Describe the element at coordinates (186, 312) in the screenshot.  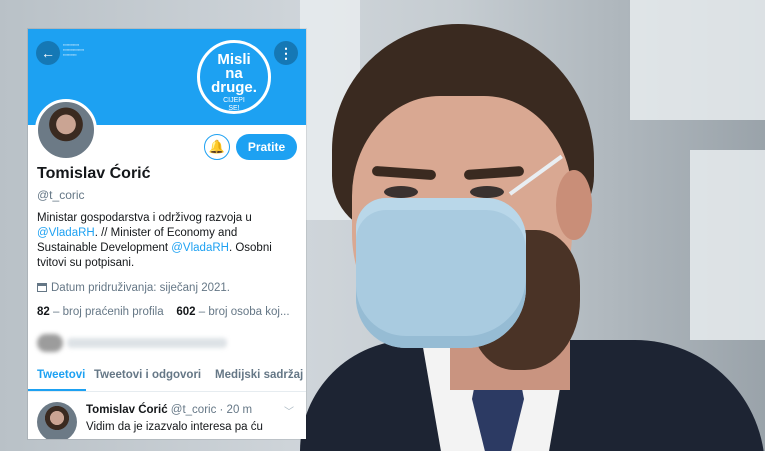
I see `followers-count: 602` at that location.